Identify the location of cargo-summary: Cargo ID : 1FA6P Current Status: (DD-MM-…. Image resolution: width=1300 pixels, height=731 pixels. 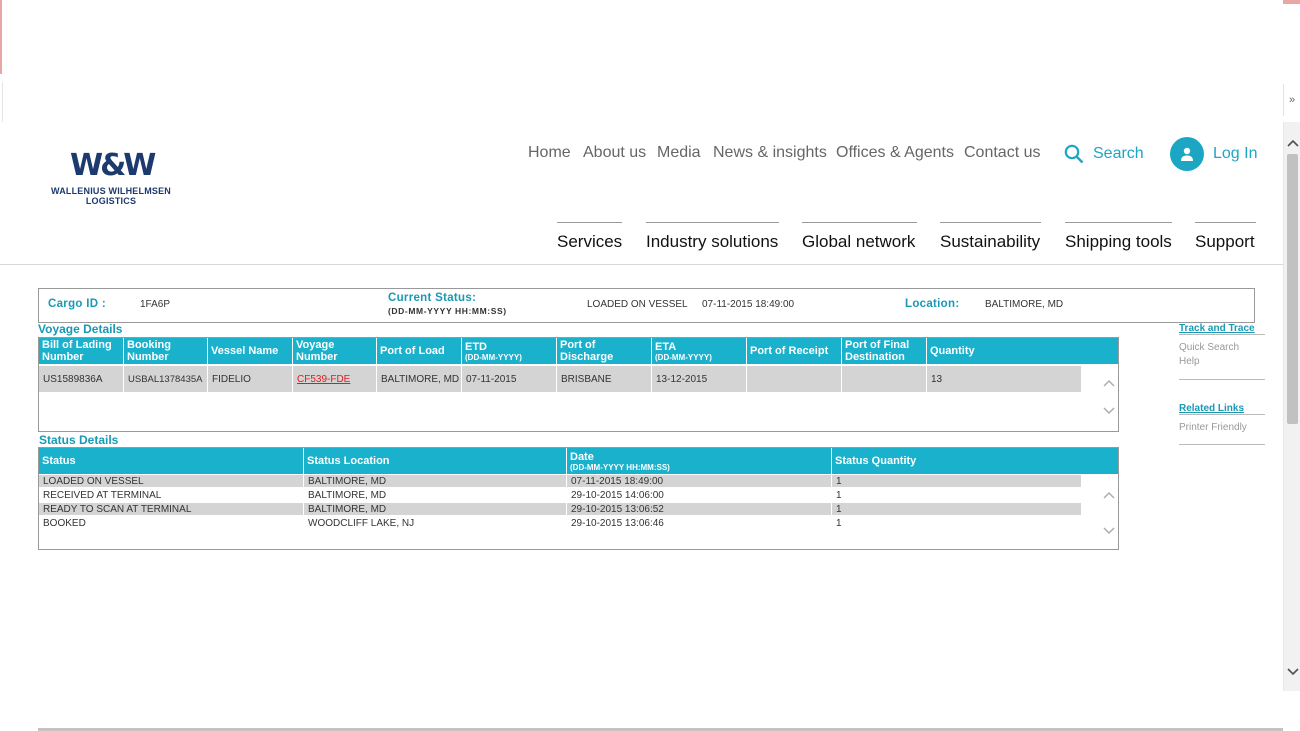
(646, 305).